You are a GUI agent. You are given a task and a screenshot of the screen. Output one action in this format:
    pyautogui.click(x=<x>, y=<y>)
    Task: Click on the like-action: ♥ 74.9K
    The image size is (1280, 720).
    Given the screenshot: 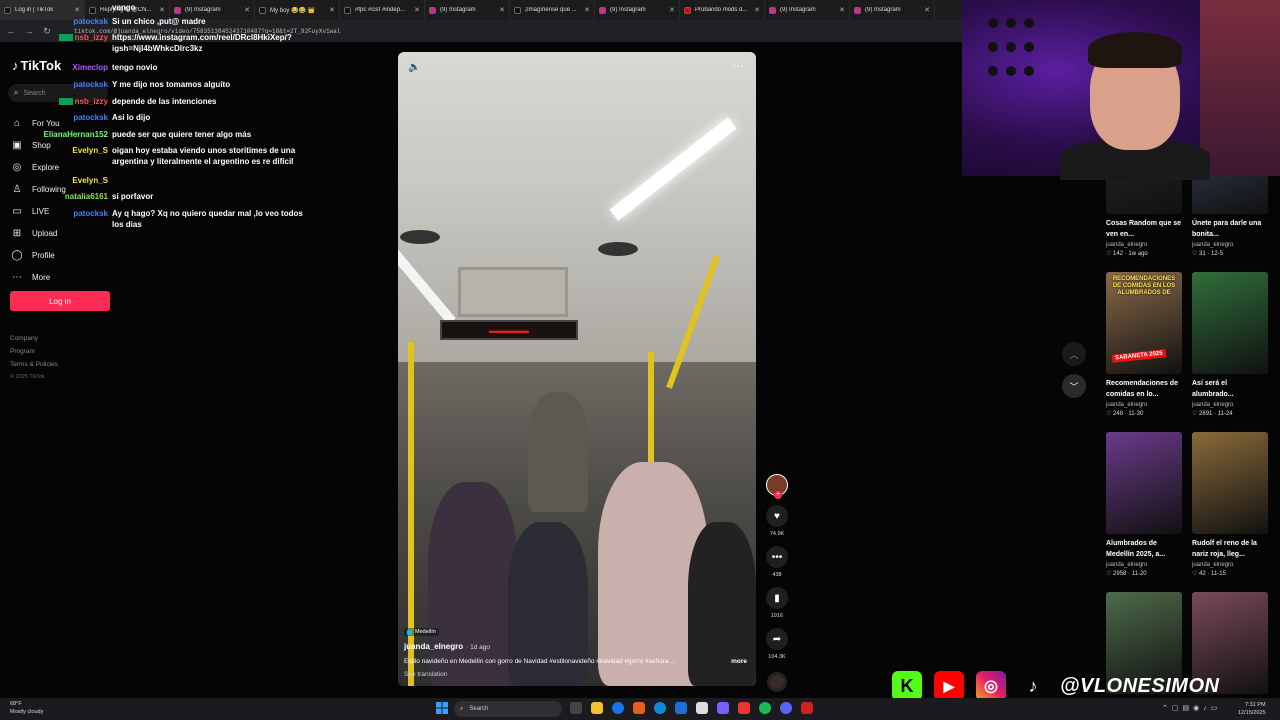 What is the action you would take?
    pyautogui.click(x=777, y=521)
    